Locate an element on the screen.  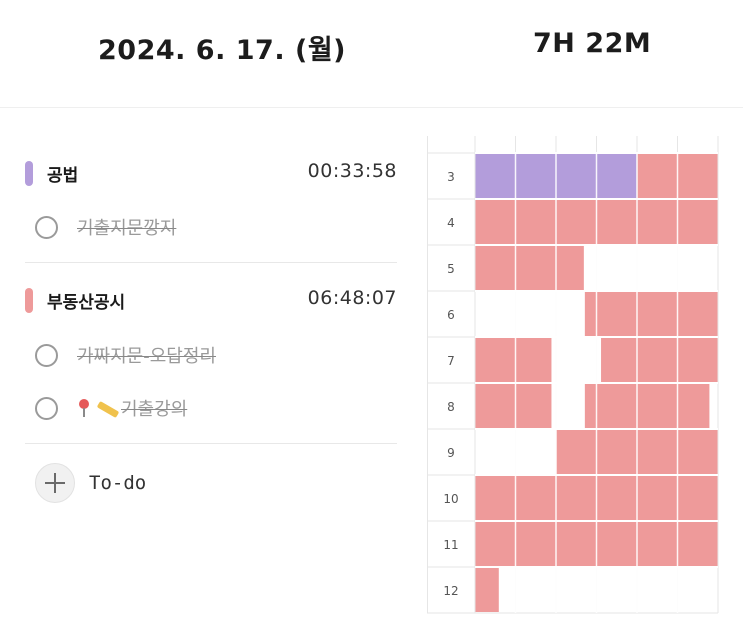
hour-label: 6 is located at coordinates (451, 315).